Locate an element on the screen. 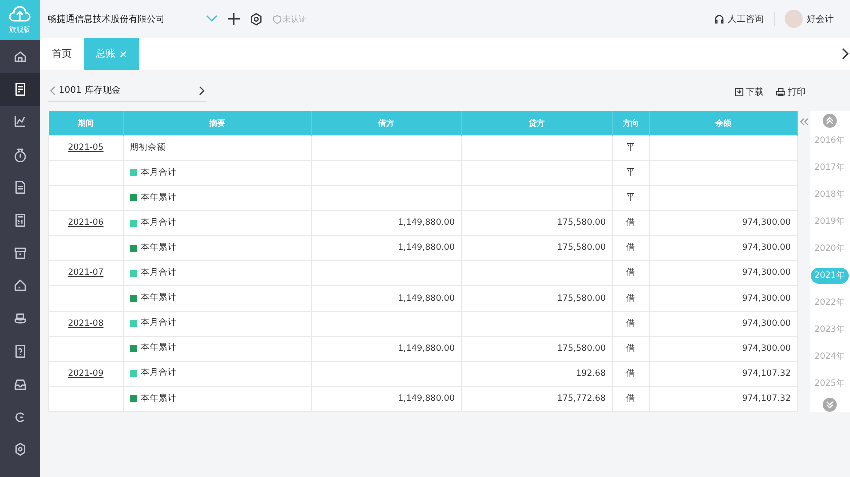 Image resolution: width=850 pixels, height=477 pixels. company-name: 畅捷通信息技术股份有限公司 is located at coordinates (107, 20).